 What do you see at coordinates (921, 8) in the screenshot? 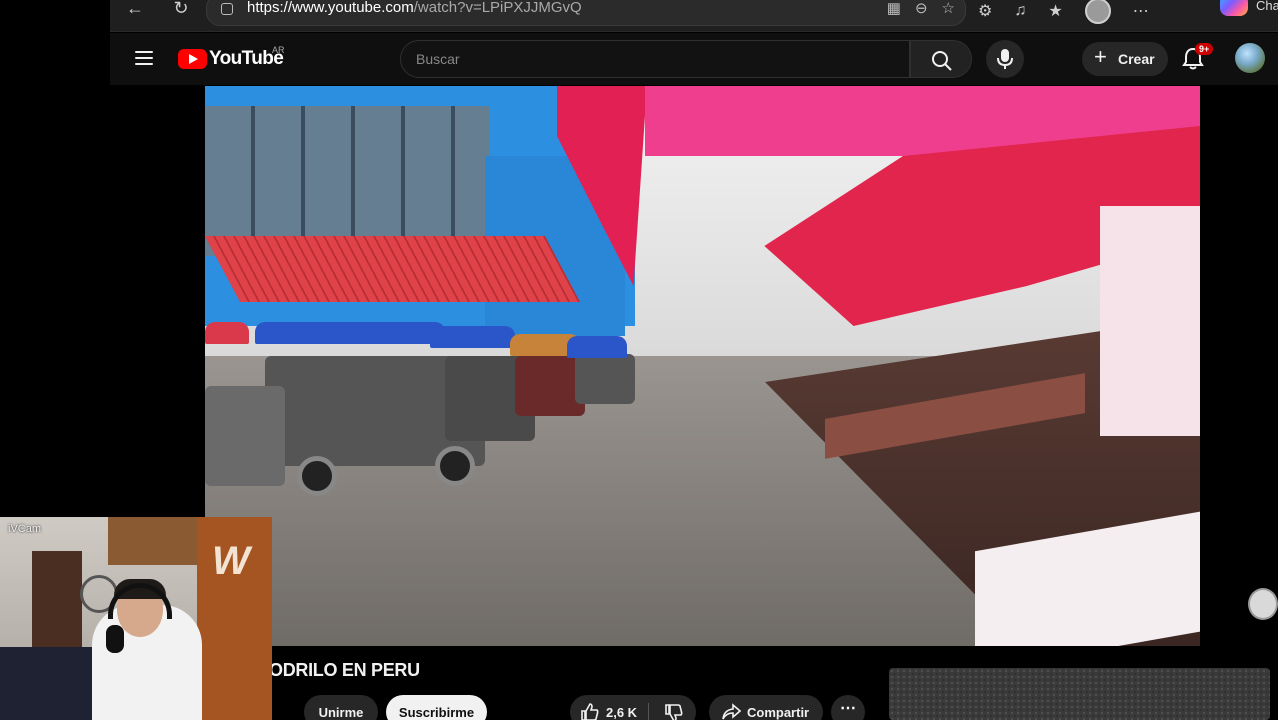
I see `zoom-out-icon: ⊖` at bounding box center [921, 8].